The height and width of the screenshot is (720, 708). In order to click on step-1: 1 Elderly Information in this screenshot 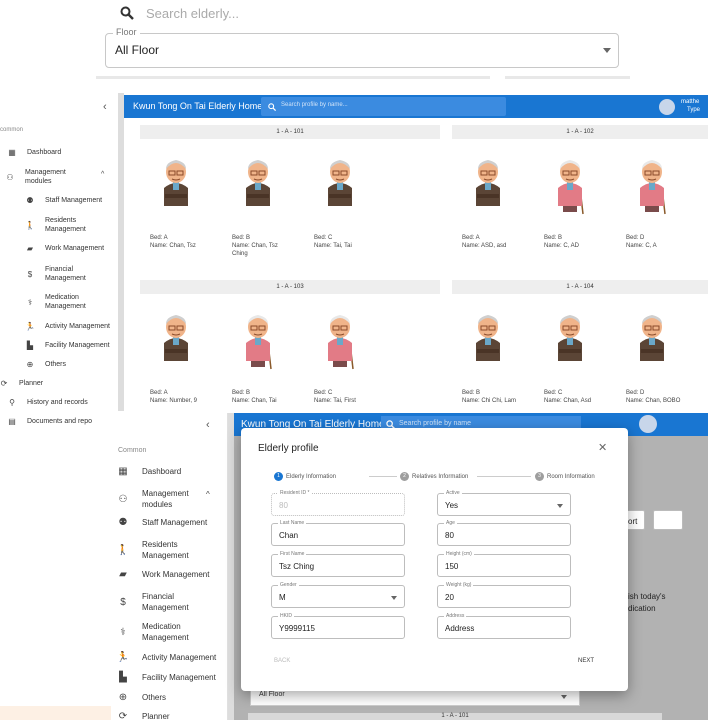, I will do `click(305, 476)`.